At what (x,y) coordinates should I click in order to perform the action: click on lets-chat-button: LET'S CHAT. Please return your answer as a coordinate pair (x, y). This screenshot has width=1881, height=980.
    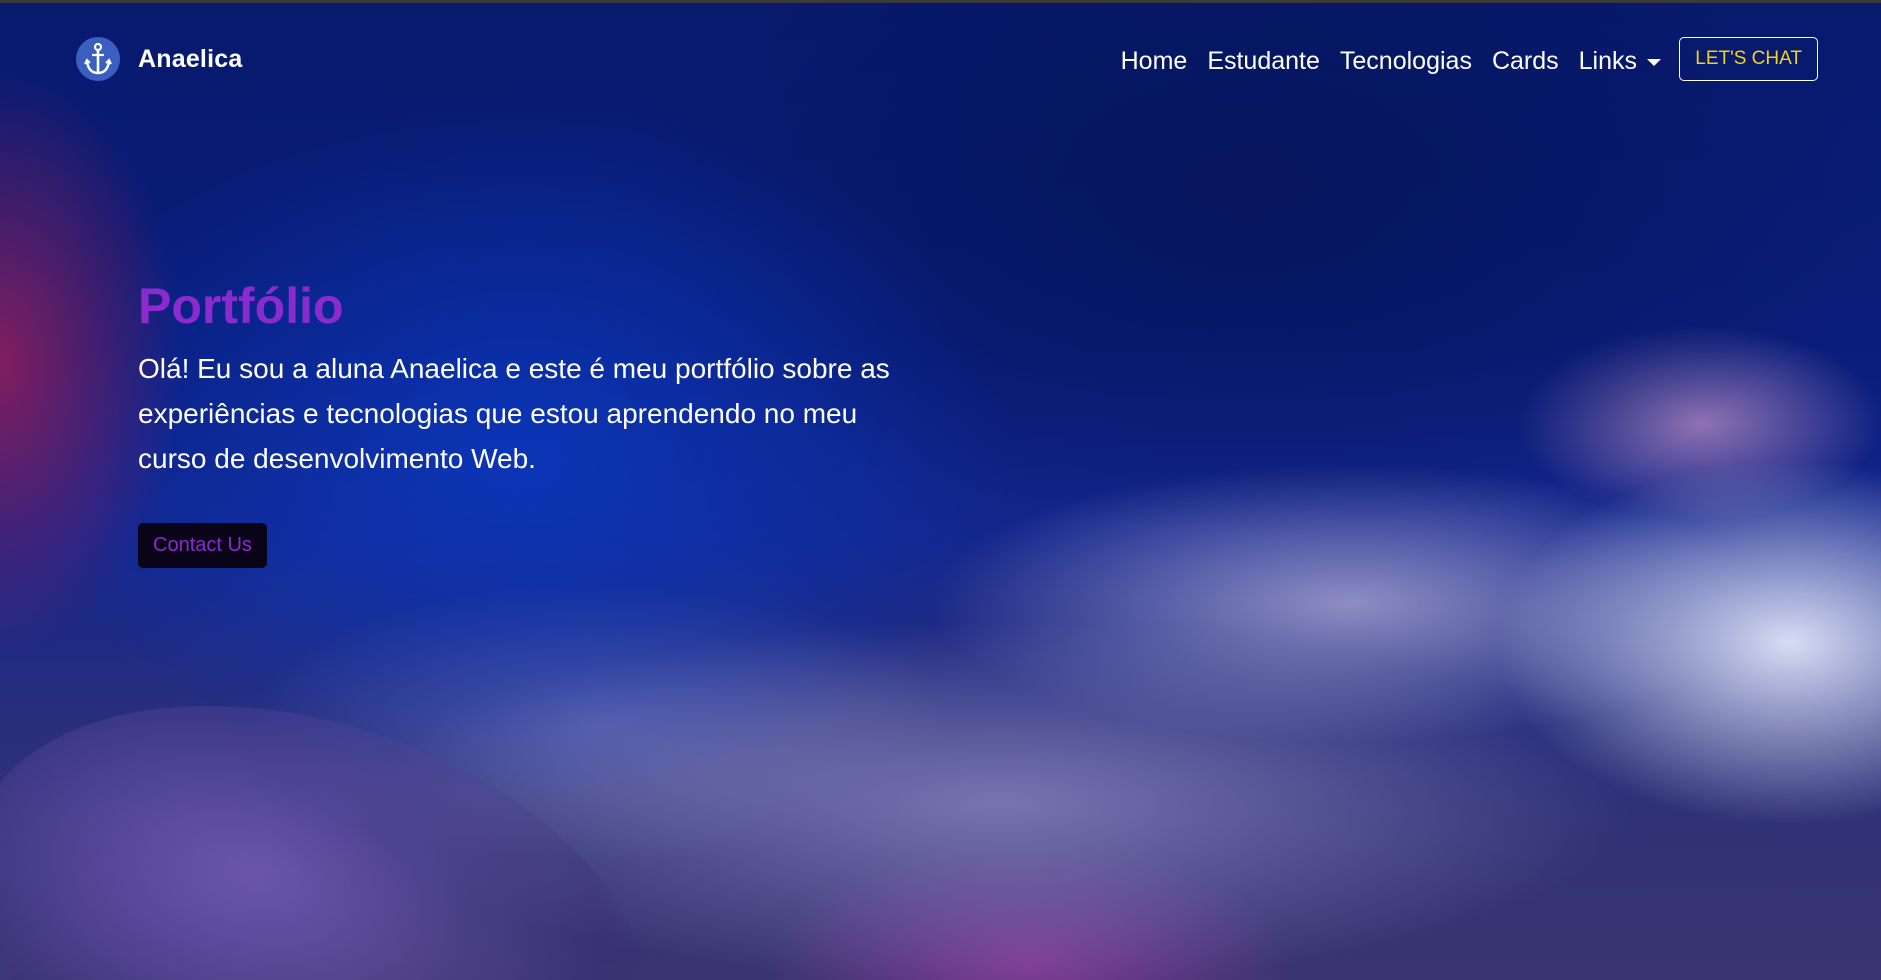
    Looking at the image, I should click on (1748, 59).